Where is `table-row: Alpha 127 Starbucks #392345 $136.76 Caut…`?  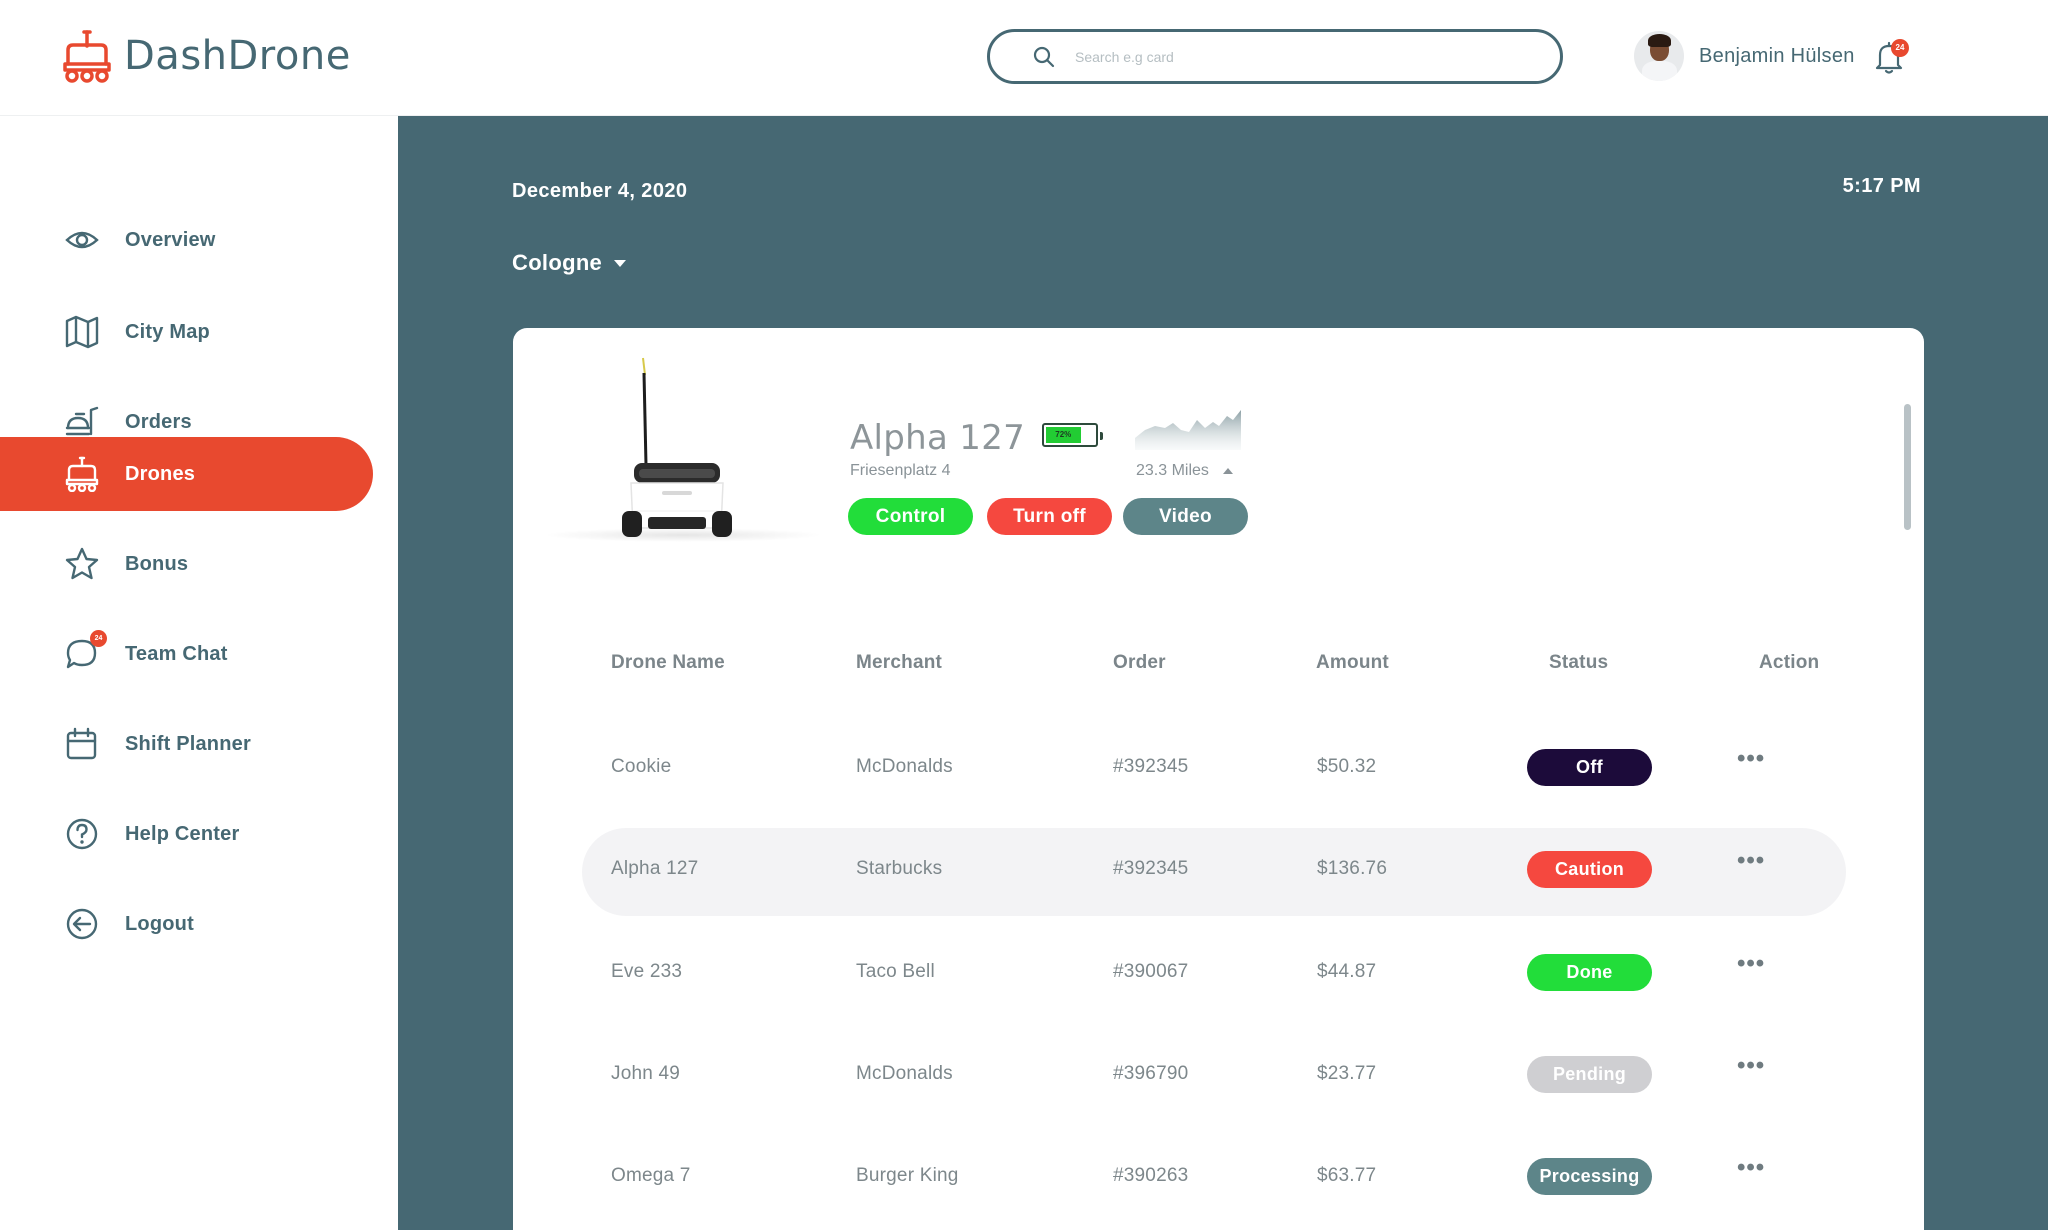 table-row: Alpha 127 Starbucks #392345 $136.76 Caut… is located at coordinates (1214, 872).